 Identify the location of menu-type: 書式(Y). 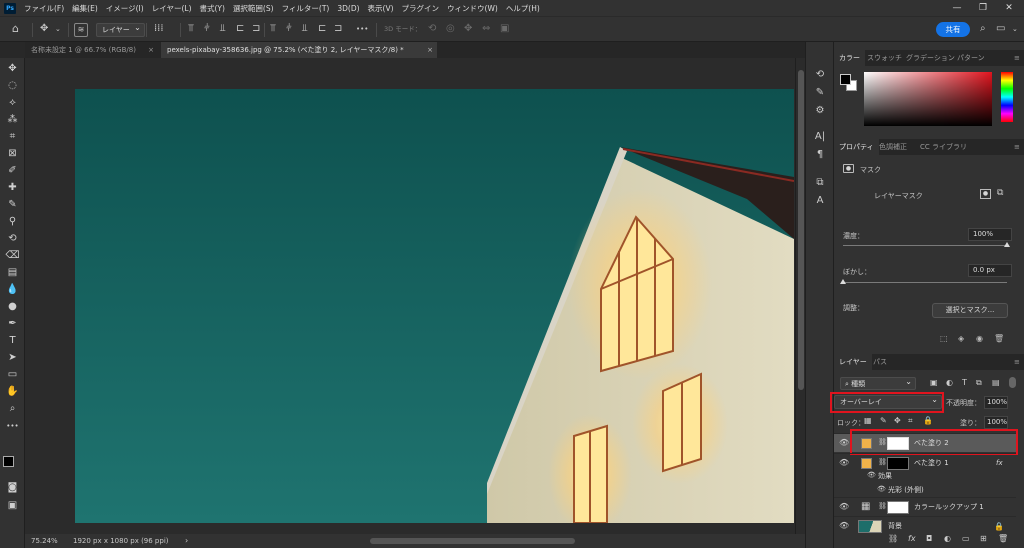
(212, 8).